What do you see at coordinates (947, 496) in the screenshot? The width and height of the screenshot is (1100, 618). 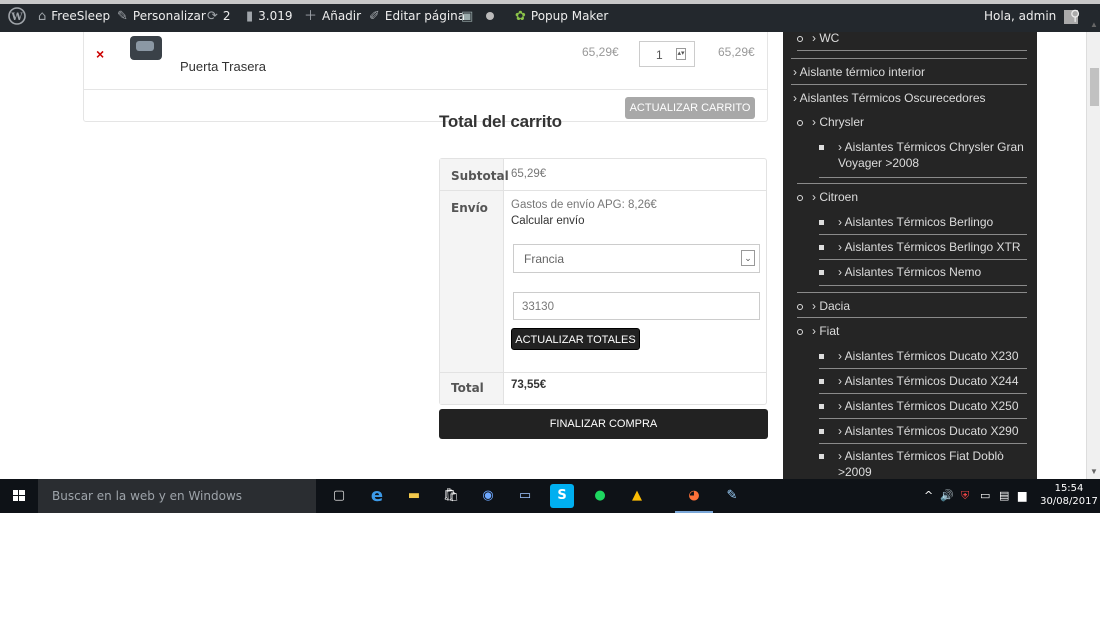 I see `volume-icon: 🔊` at bounding box center [947, 496].